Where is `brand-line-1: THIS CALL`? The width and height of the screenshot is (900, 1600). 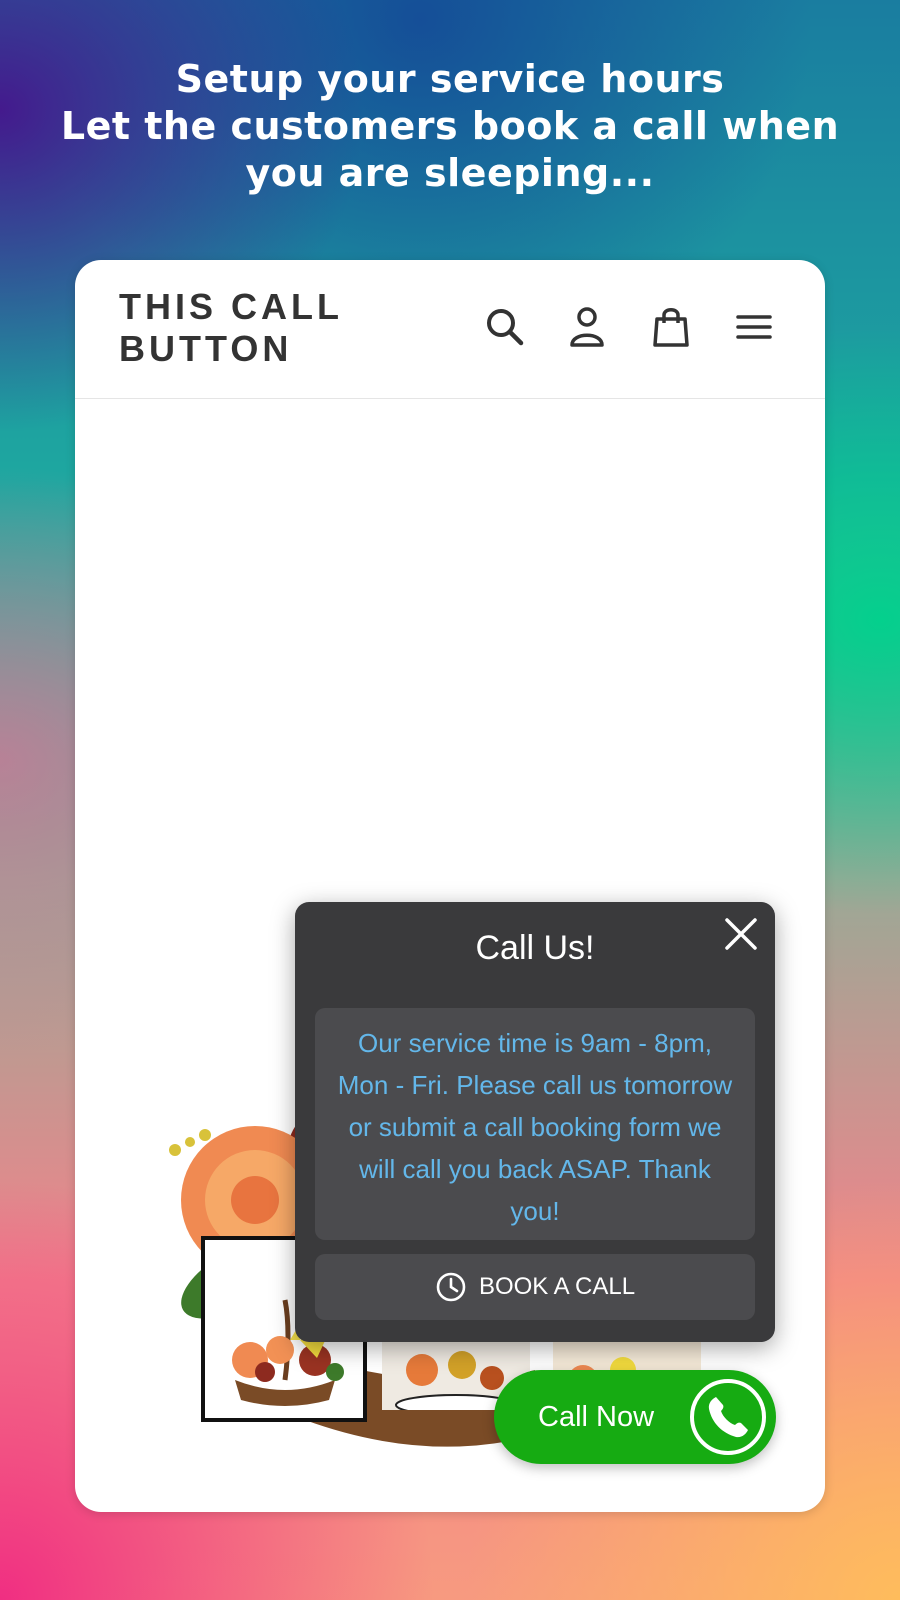 brand-line-1: THIS CALL is located at coordinates (231, 306).